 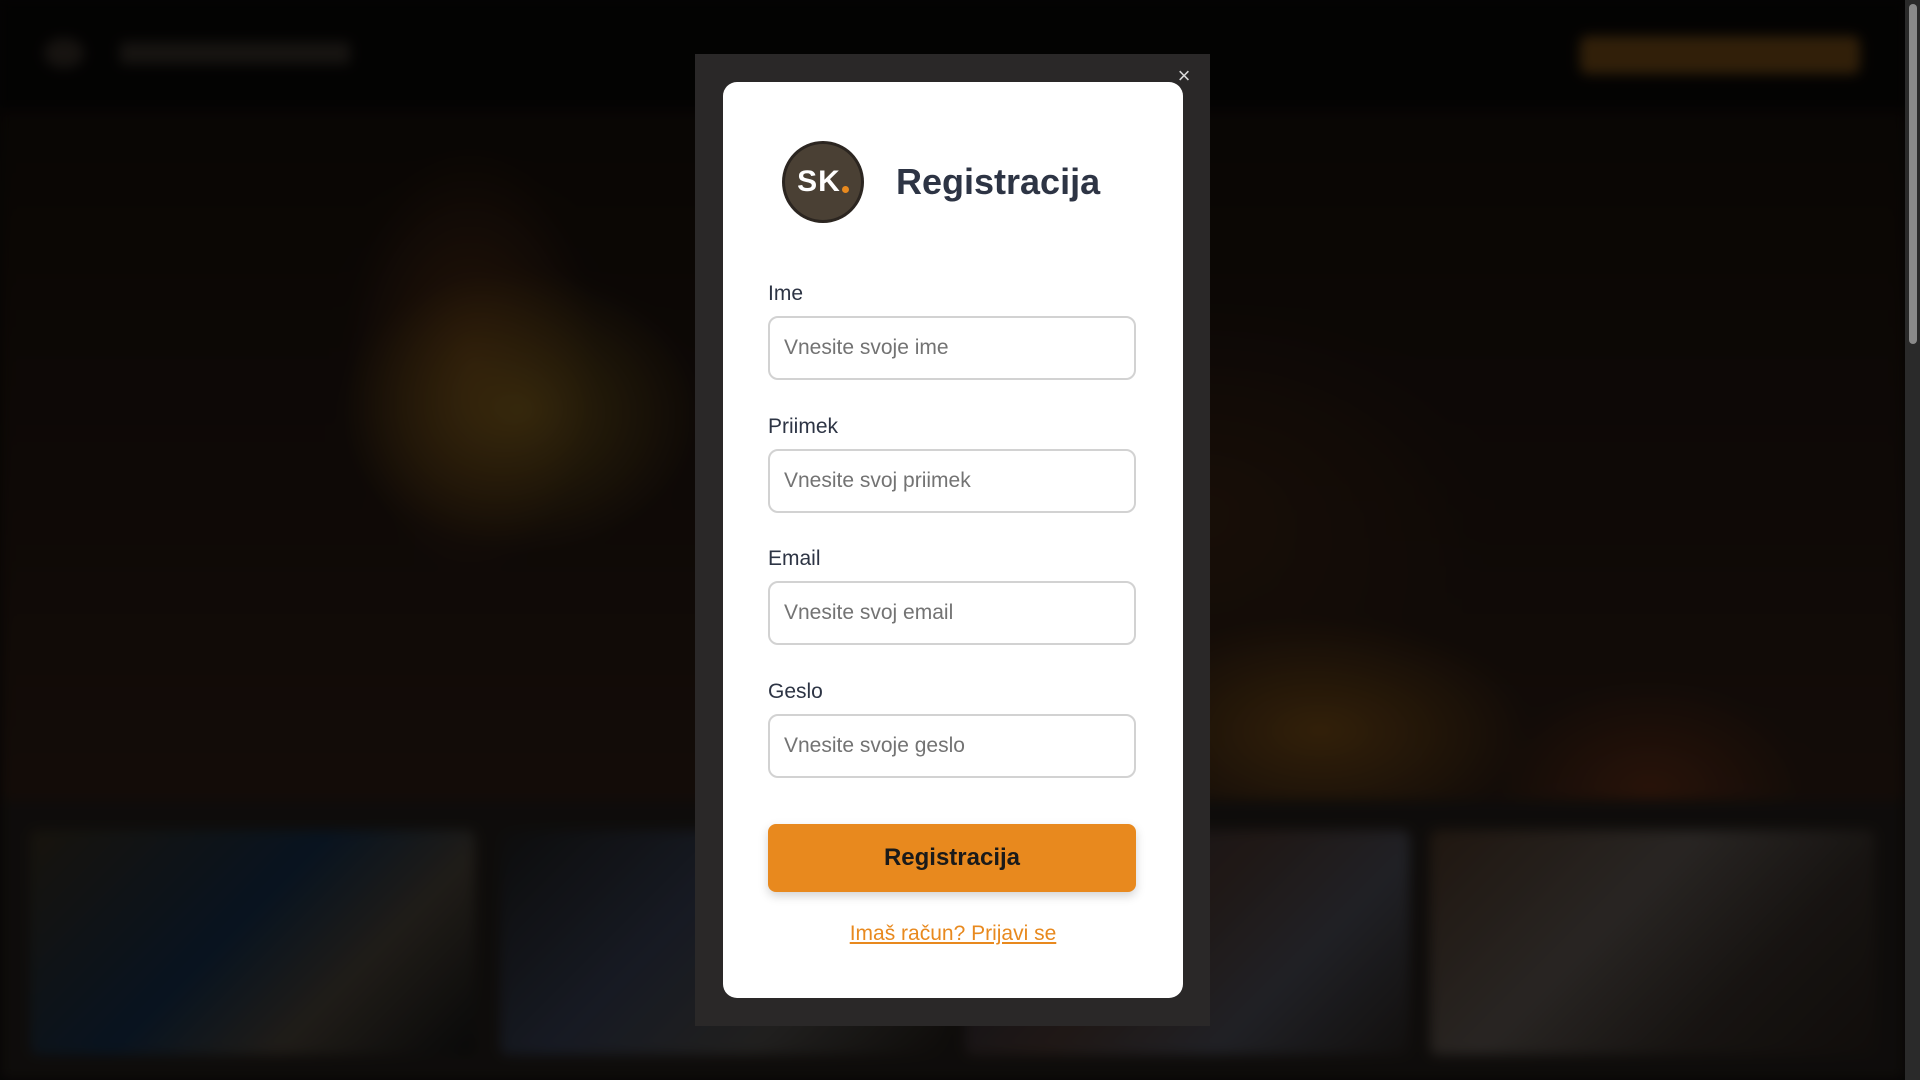 What do you see at coordinates (786, 293) in the screenshot?
I see `first-name-label: Ime` at bounding box center [786, 293].